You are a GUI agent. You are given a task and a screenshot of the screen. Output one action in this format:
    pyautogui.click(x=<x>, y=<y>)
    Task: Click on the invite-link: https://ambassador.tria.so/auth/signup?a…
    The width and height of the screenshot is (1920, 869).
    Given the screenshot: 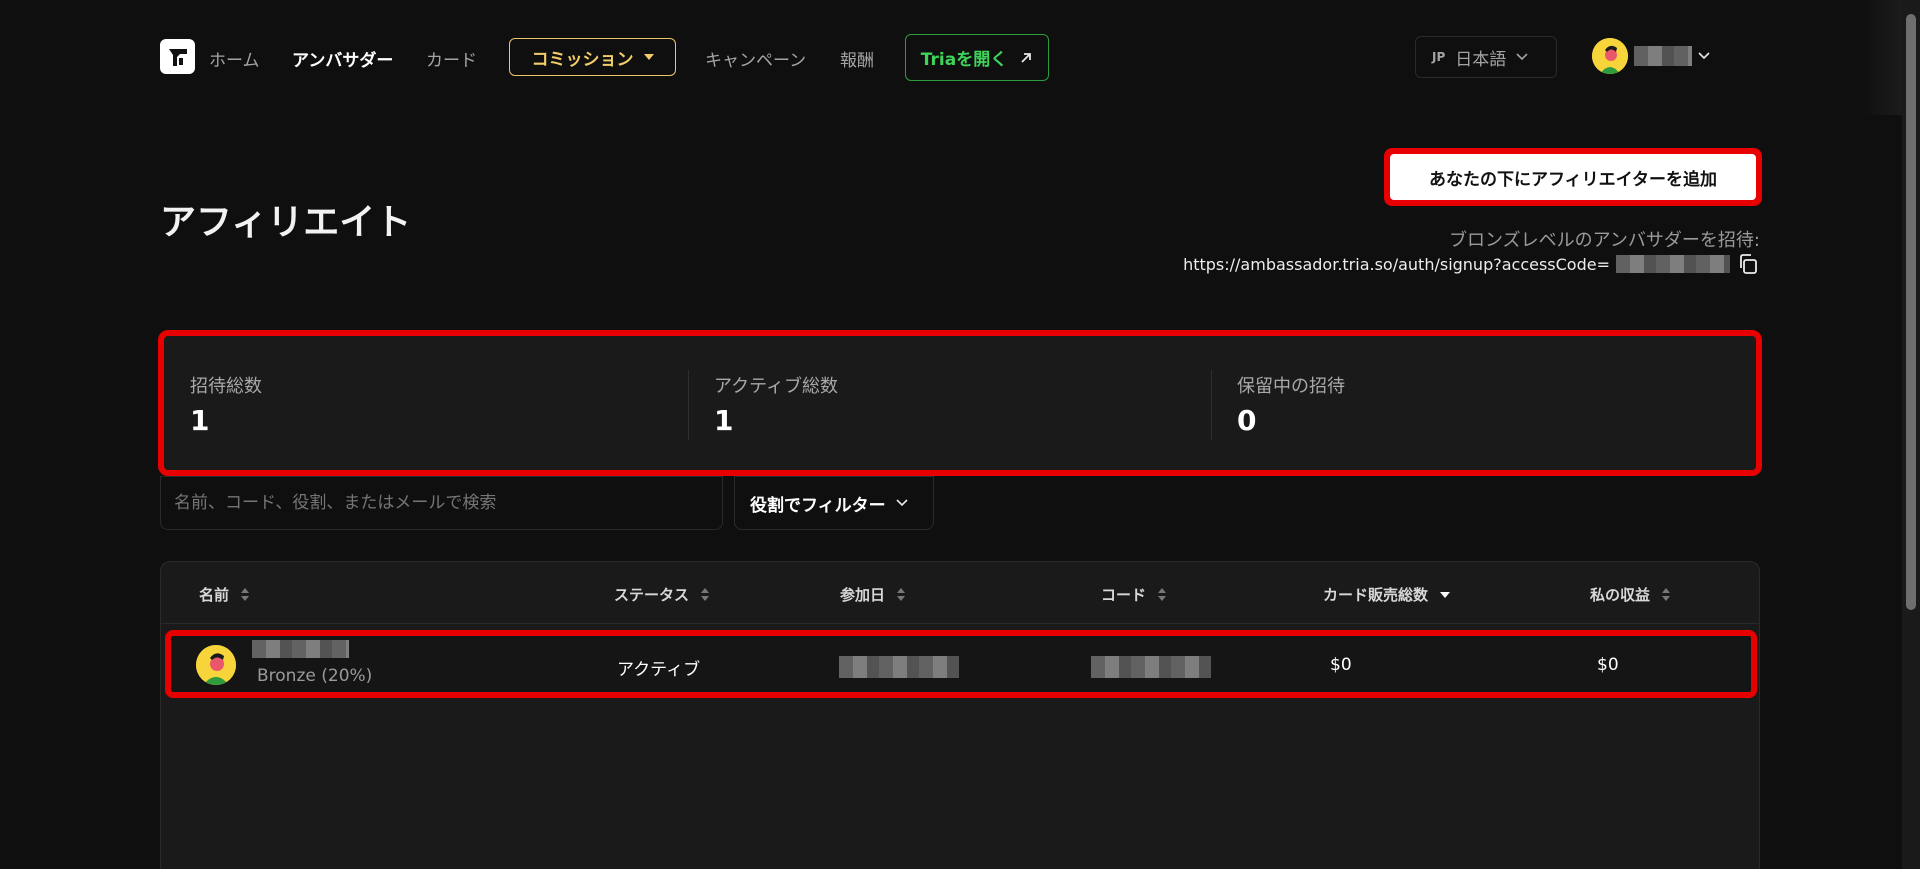 What is the action you would take?
    pyautogui.click(x=1396, y=264)
    